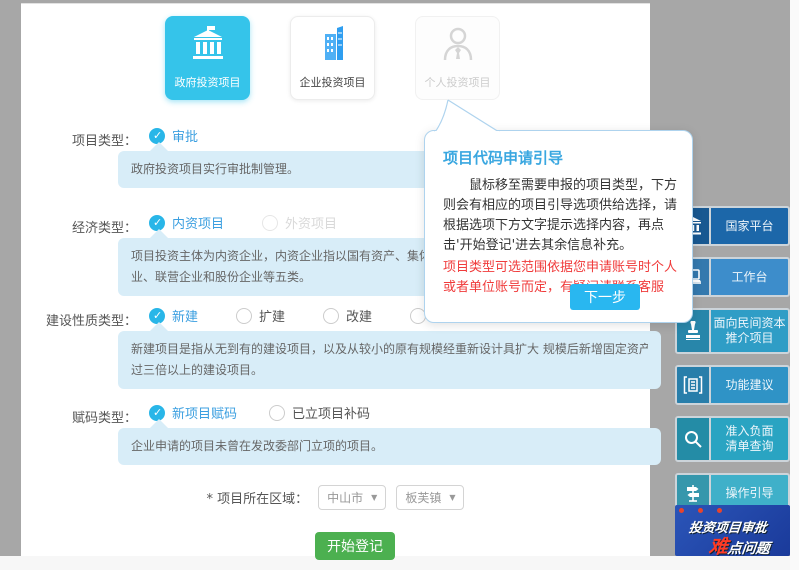 The height and width of the screenshot is (570, 799). What do you see at coordinates (257, 499) in the screenshot?
I see `region-label: * 项目所在区域：` at bounding box center [257, 499].